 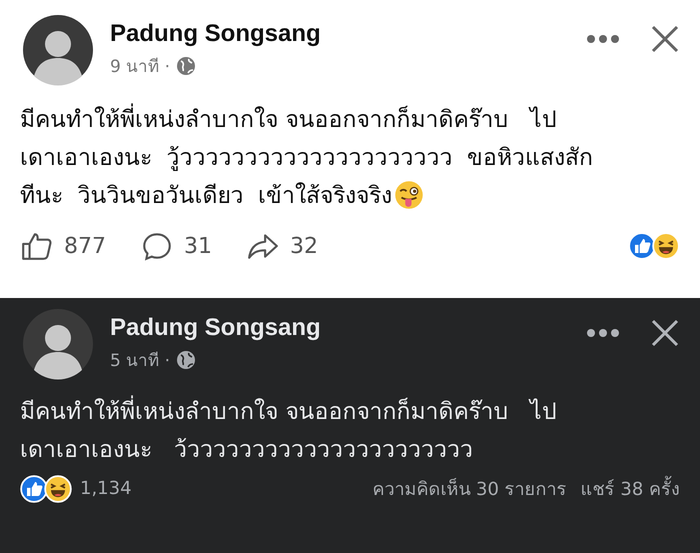 What do you see at coordinates (206, 196) in the screenshot?
I see `post-text: ทีนะ วินวินขอวันเดียว เข้าใส้จริงจริง` at bounding box center [206, 196].